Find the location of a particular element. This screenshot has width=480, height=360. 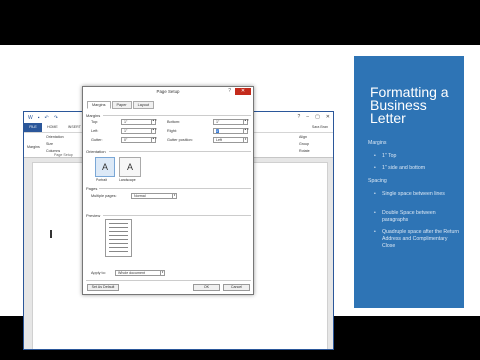

left-label: Left: is located at coordinates (95, 131).